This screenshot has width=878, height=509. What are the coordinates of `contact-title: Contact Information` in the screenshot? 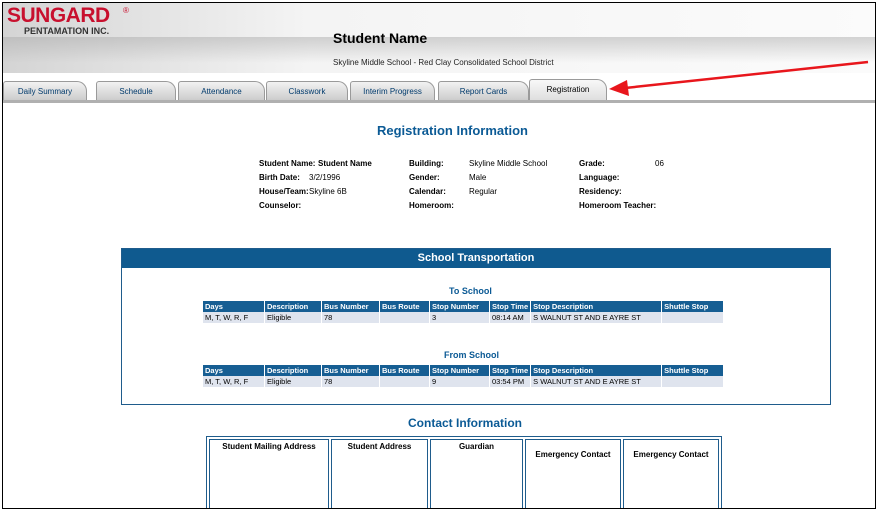 It's located at (465, 423).